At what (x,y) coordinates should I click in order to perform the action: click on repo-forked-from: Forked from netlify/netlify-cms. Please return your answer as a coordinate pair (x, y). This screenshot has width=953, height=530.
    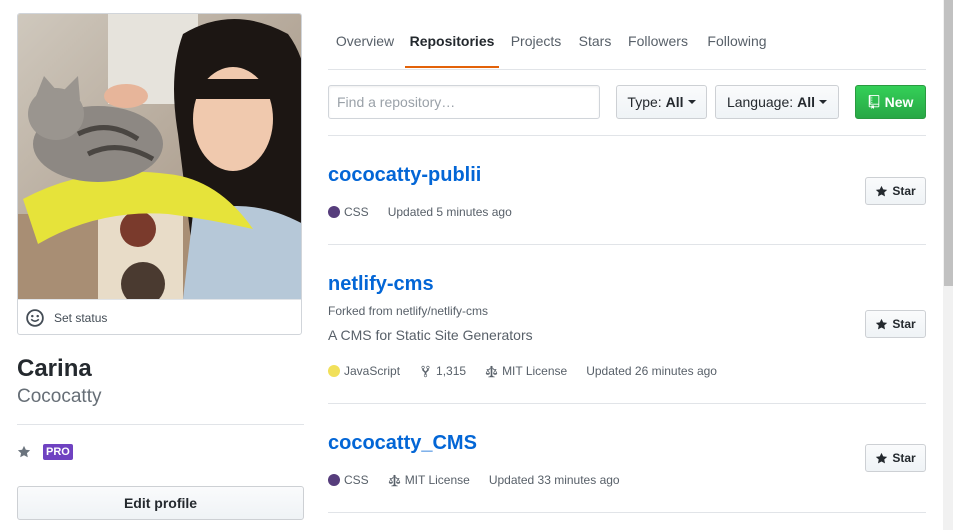
    Looking at the image, I should click on (408, 311).